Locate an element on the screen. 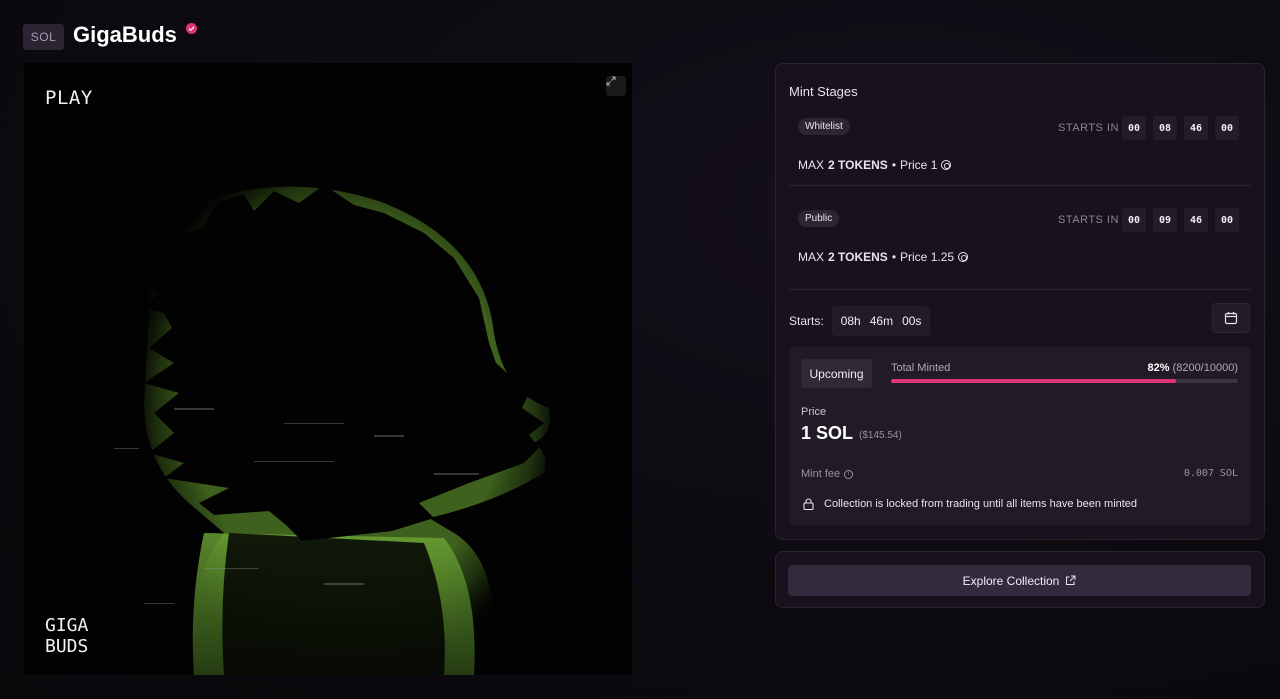 This screenshot has height=699, width=1280. countdown-hours: 08 is located at coordinates (1165, 128).